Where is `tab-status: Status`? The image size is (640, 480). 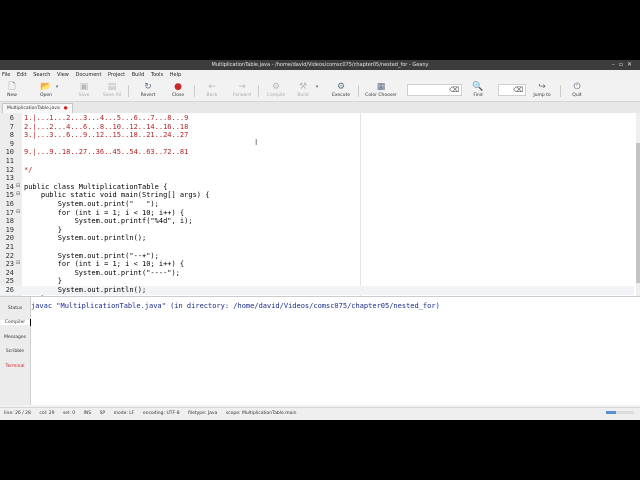
tab-status: Status is located at coordinates (15, 308).